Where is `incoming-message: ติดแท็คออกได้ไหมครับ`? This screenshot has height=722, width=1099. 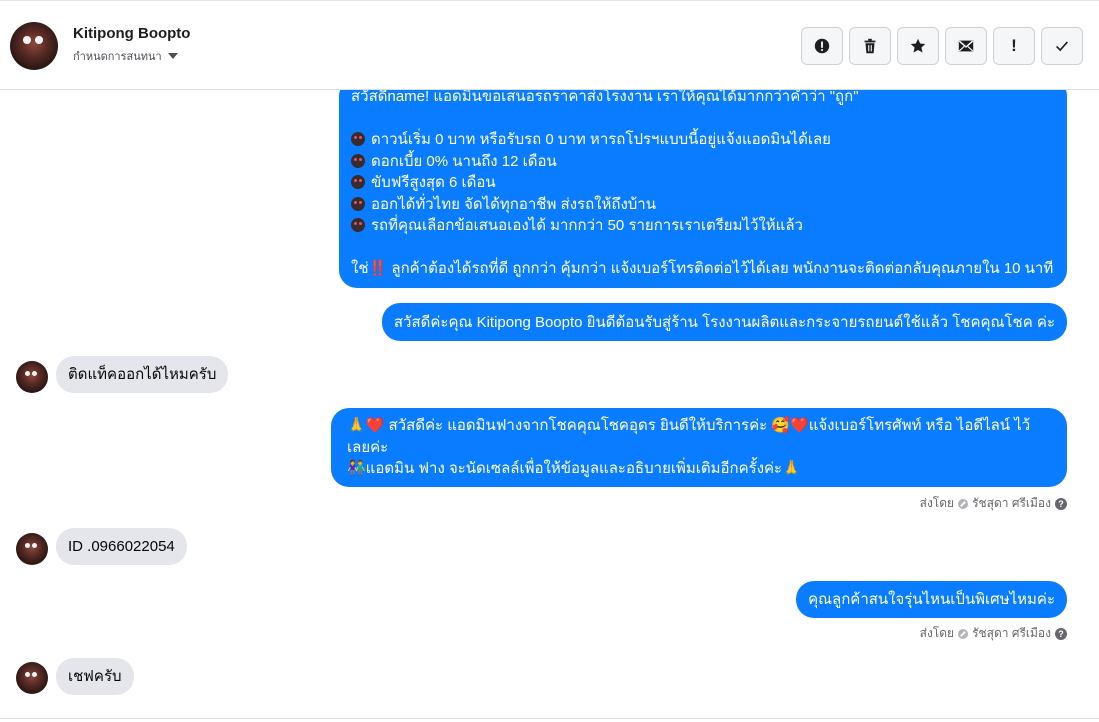
incoming-message: ติดแท็คออกได้ไหมครับ is located at coordinates (142, 374).